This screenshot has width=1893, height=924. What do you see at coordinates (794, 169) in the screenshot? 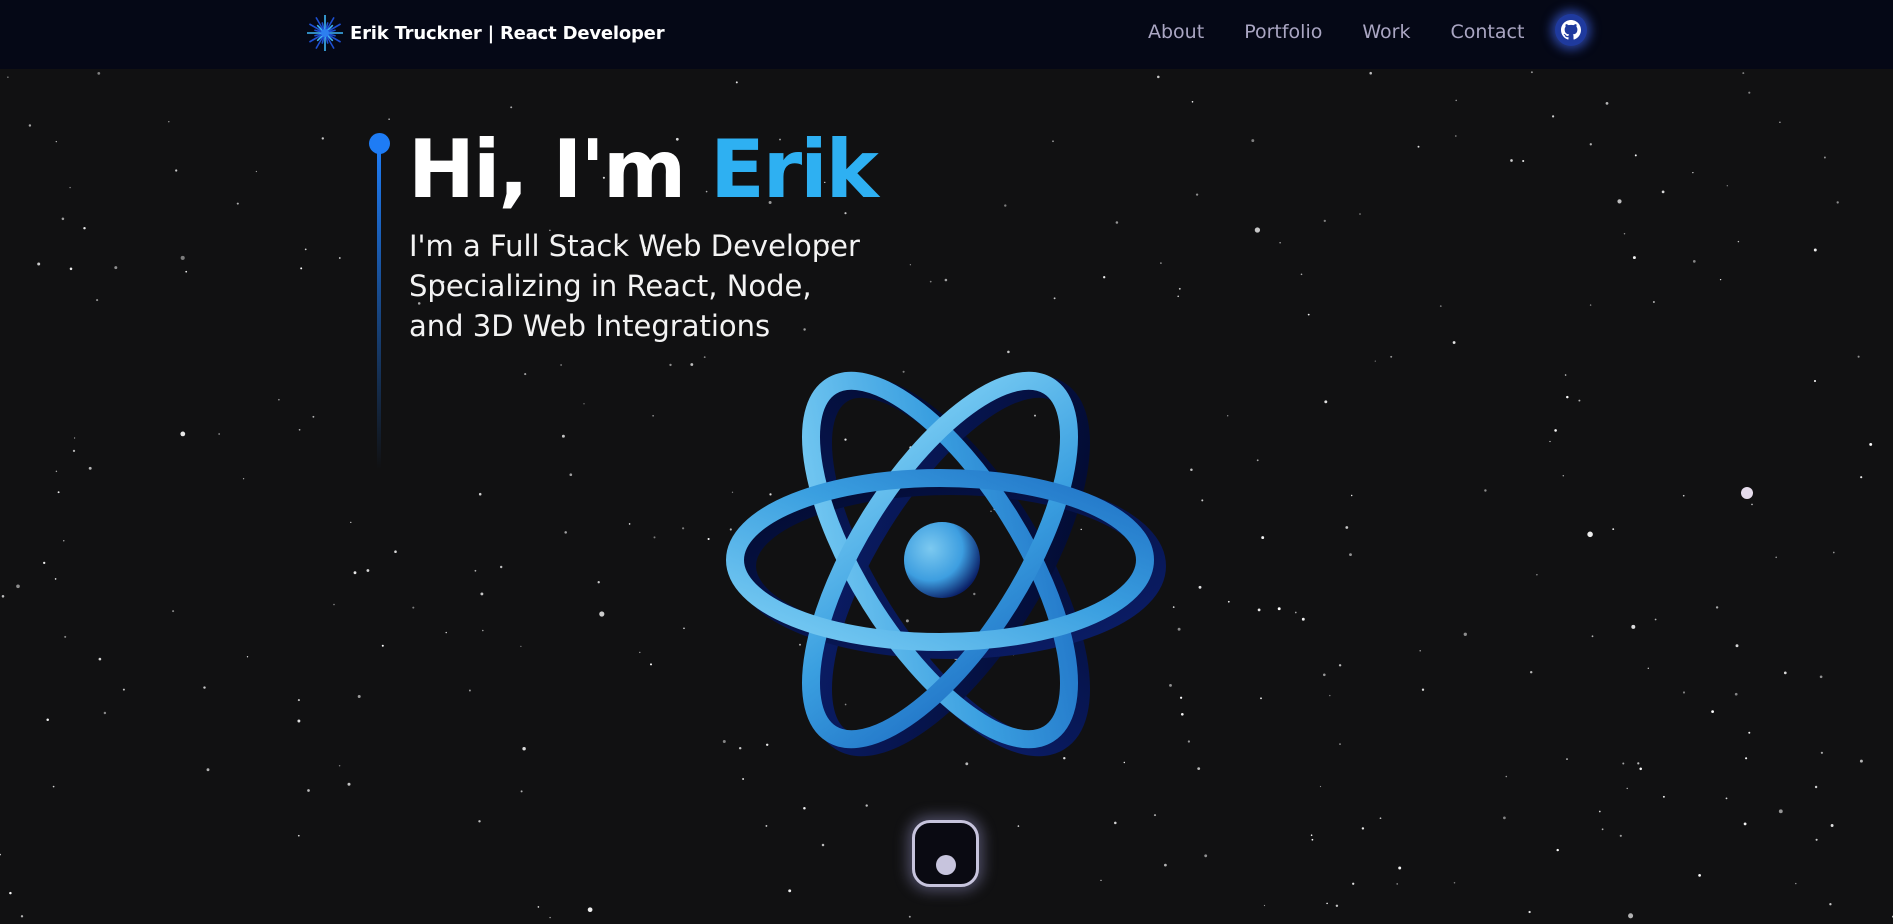
I see `hero-name: Erik` at bounding box center [794, 169].